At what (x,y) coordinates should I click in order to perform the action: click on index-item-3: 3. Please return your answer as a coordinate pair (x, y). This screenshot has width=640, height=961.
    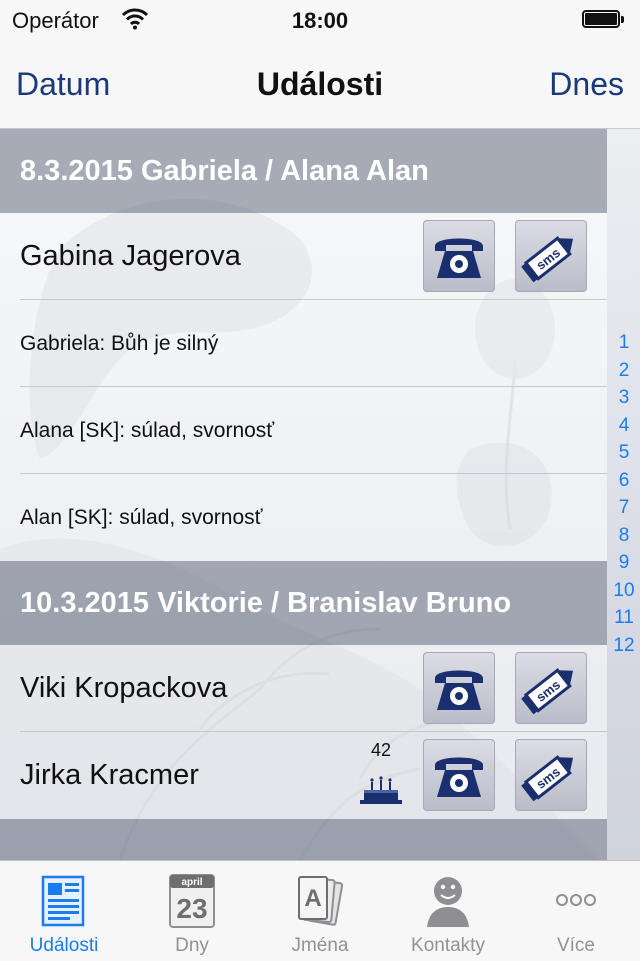
    Looking at the image, I should click on (624, 398).